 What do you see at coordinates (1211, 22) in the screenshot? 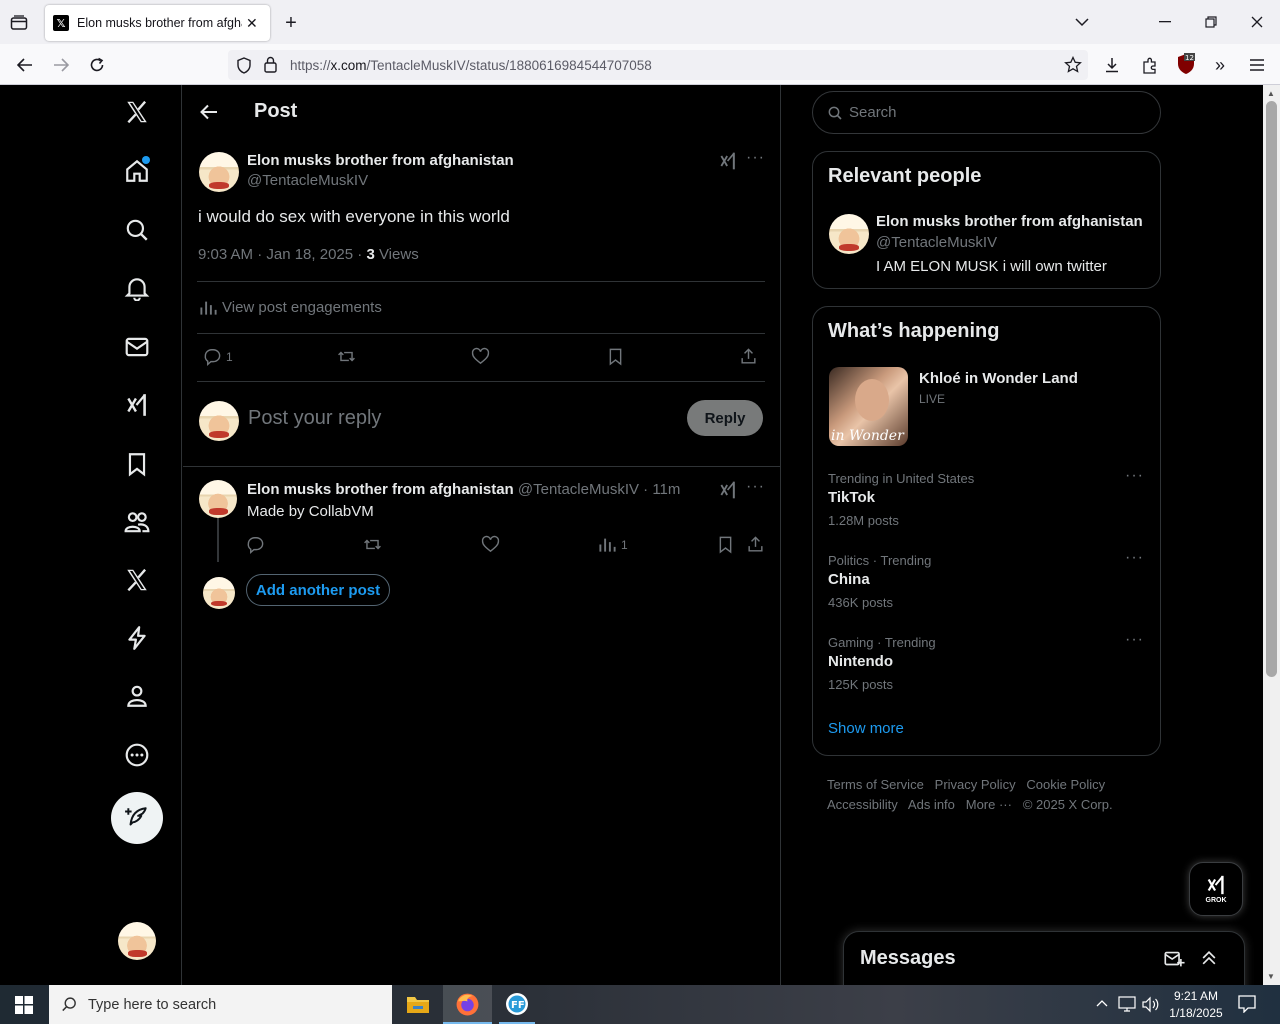
I see `window-restore-icon` at bounding box center [1211, 22].